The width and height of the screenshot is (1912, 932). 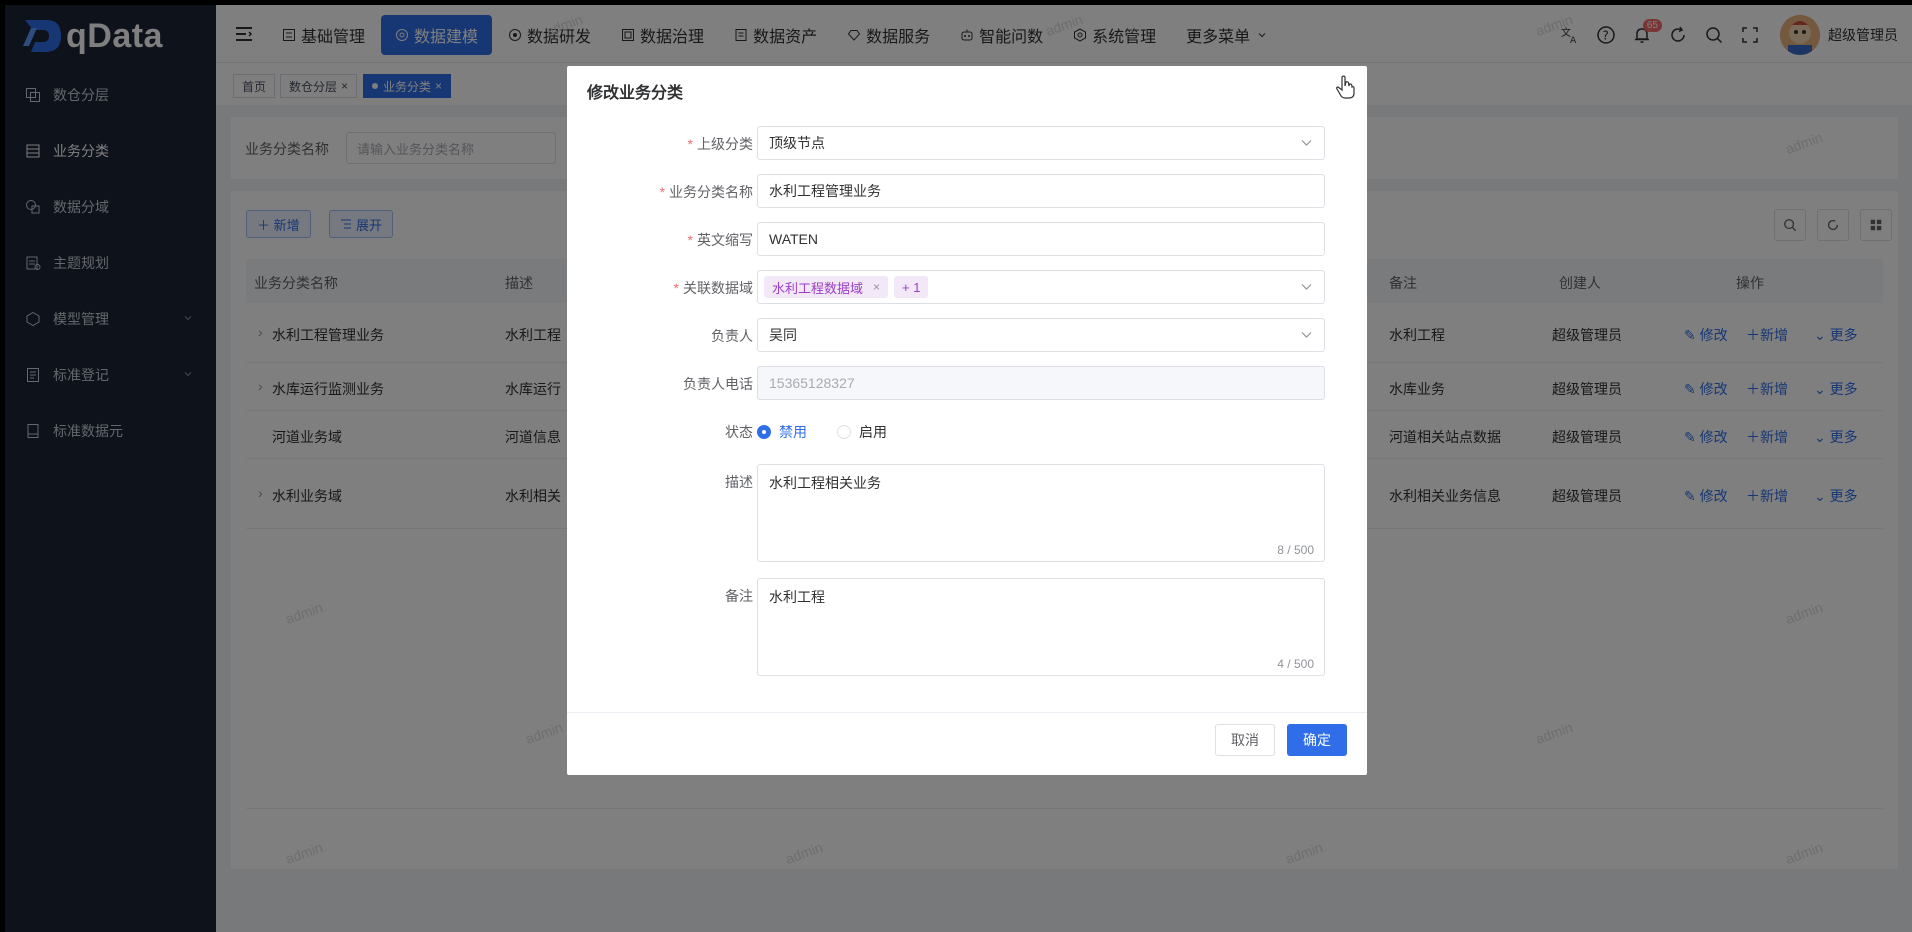 What do you see at coordinates (876, 287) in the screenshot?
I see `close-icon: ×` at bounding box center [876, 287].